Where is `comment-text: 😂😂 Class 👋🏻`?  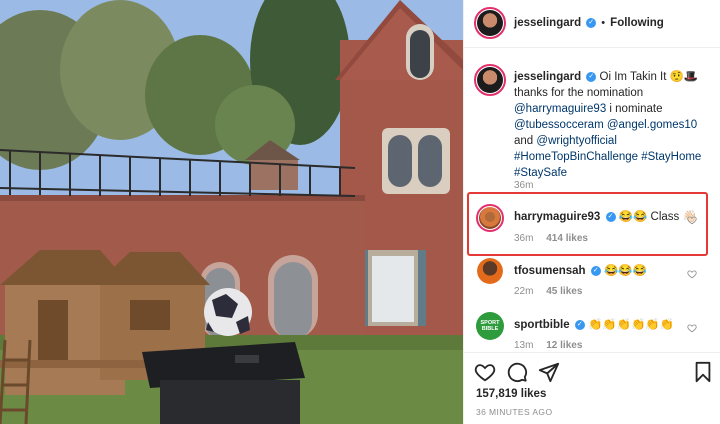
comment-text: 😂😂 Class 👋🏻 is located at coordinates (657, 217).